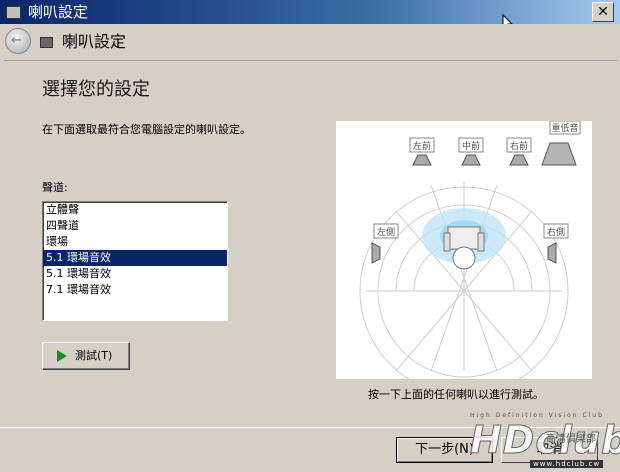 The width and height of the screenshot is (620, 472). I want to click on page-description: 在下面選取最符合您電腦設定的喇叭設定。, so click(146, 129).